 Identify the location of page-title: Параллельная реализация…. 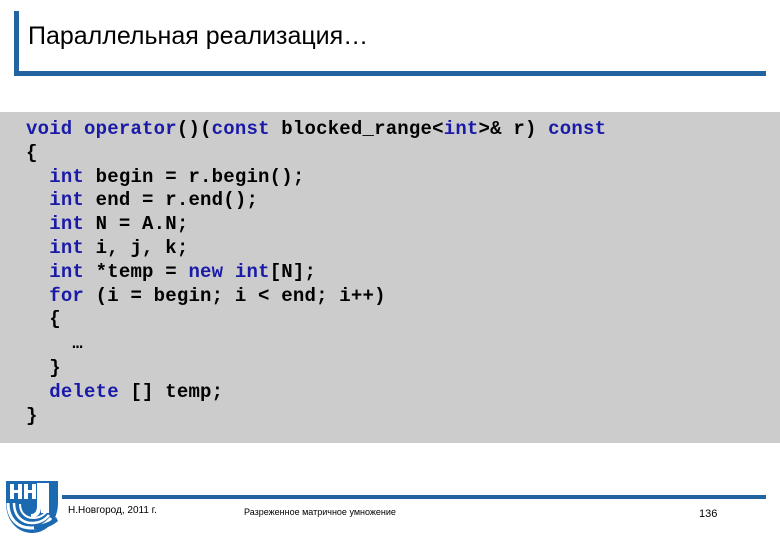
(198, 36).